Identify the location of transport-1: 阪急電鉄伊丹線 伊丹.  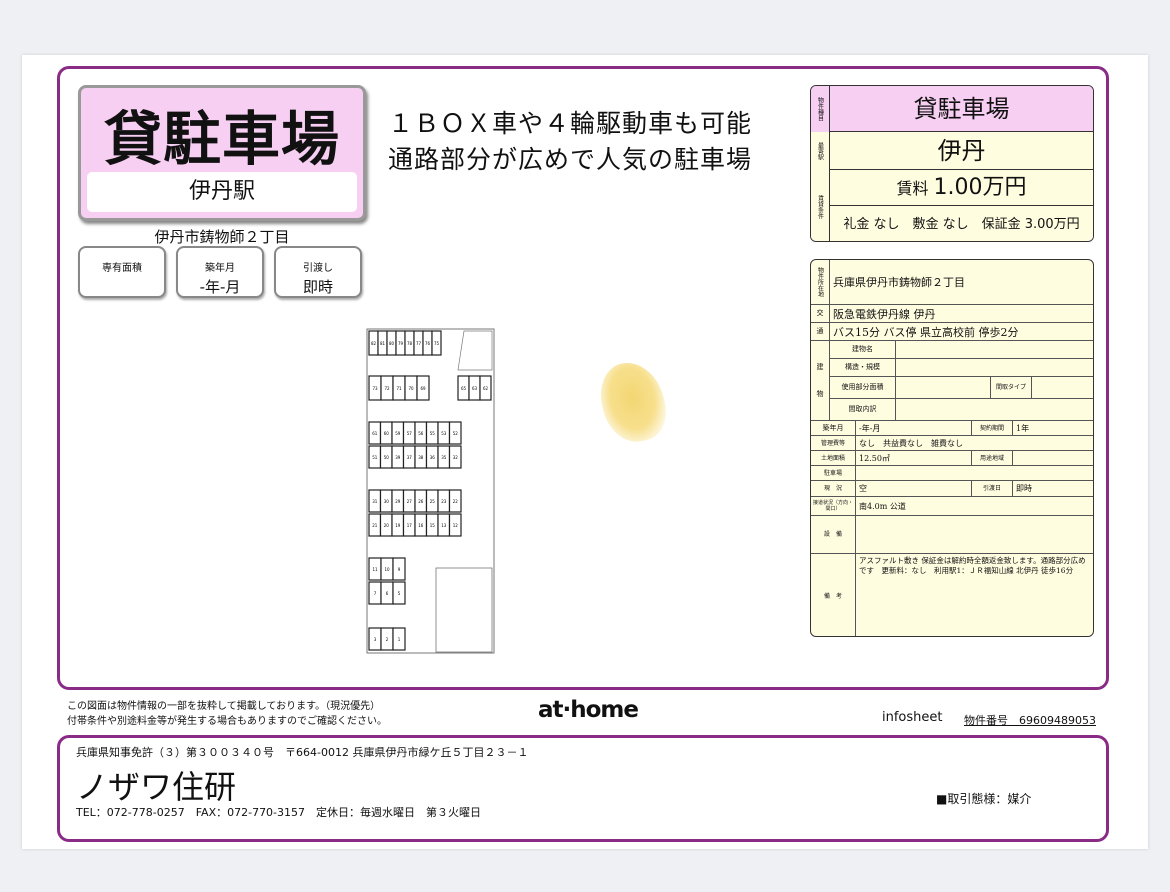
(884, 314).